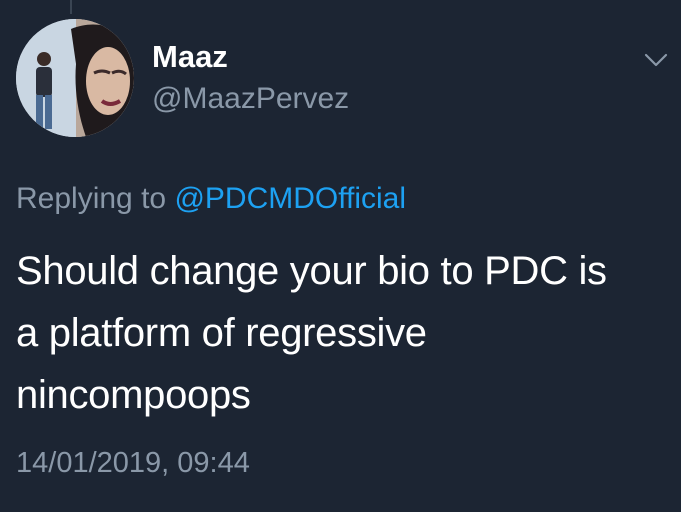 The width and height of the screenshot is (681, 512). I want to click on author-display-name: Maaz, so click(190, 57).